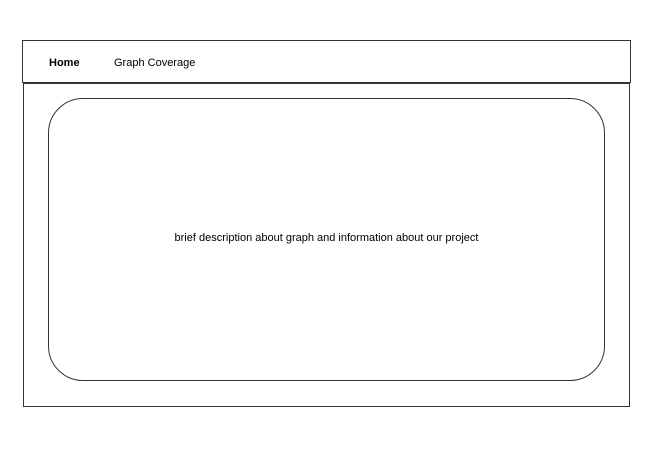 The width and height of the screenshot is (662, 462). What do you see at coordinates (326, 61) in the screenshot?
I see `navbar: Home Graph Coverage` at bounding box center [326, 61].